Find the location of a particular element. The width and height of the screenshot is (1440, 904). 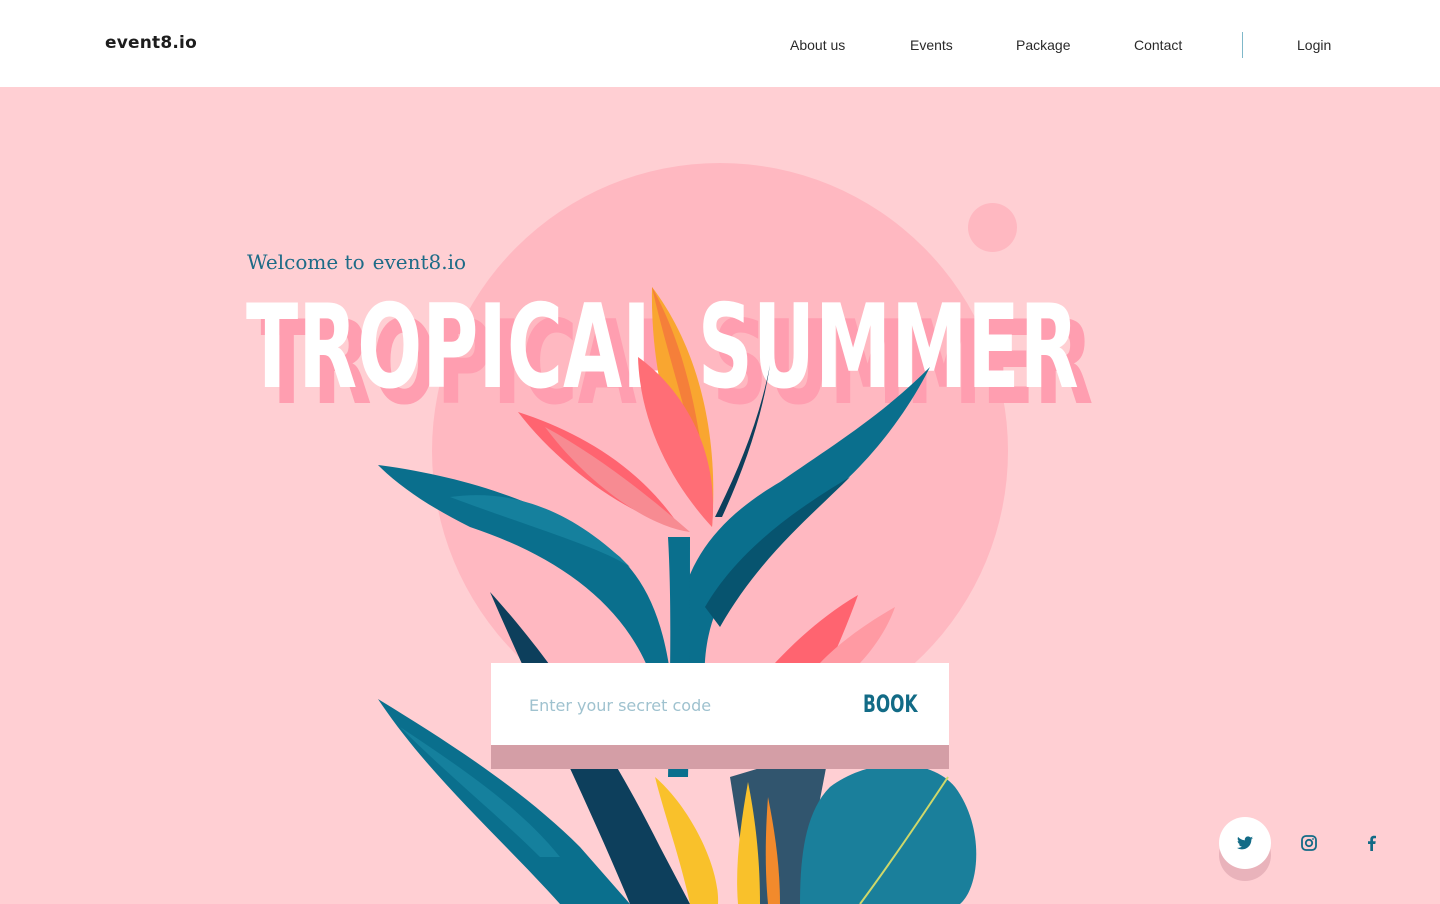

booking-shadow is located at coordinates (720, 757).